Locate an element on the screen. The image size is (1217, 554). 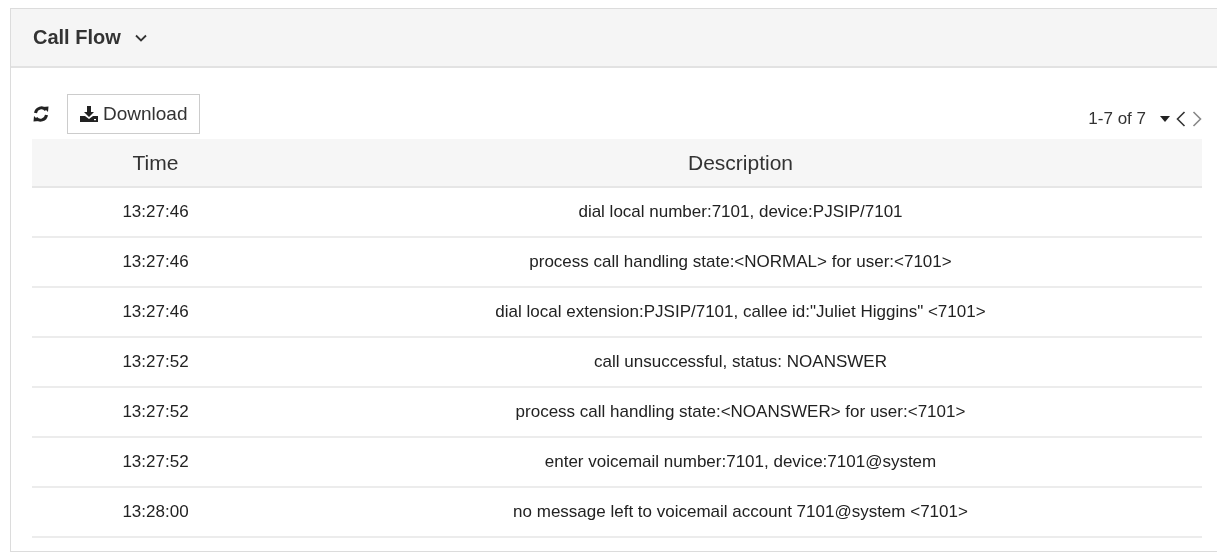
table-cell: 13:28:00 is located at coordinates (155, 512).